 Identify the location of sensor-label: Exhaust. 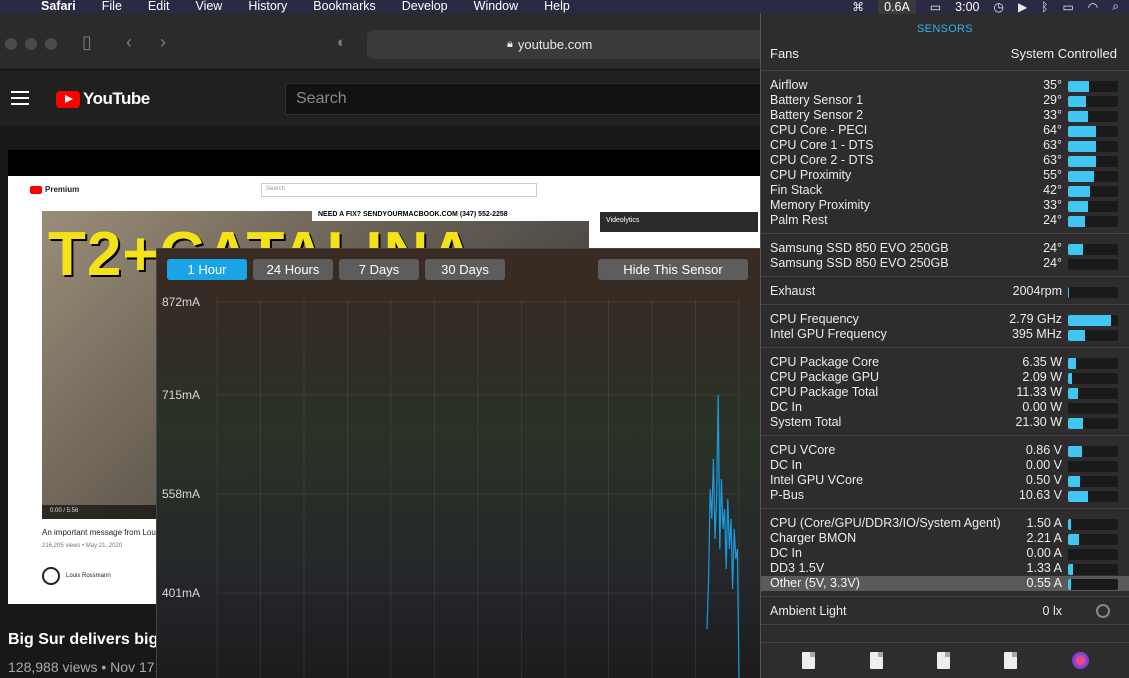
(793, 291).